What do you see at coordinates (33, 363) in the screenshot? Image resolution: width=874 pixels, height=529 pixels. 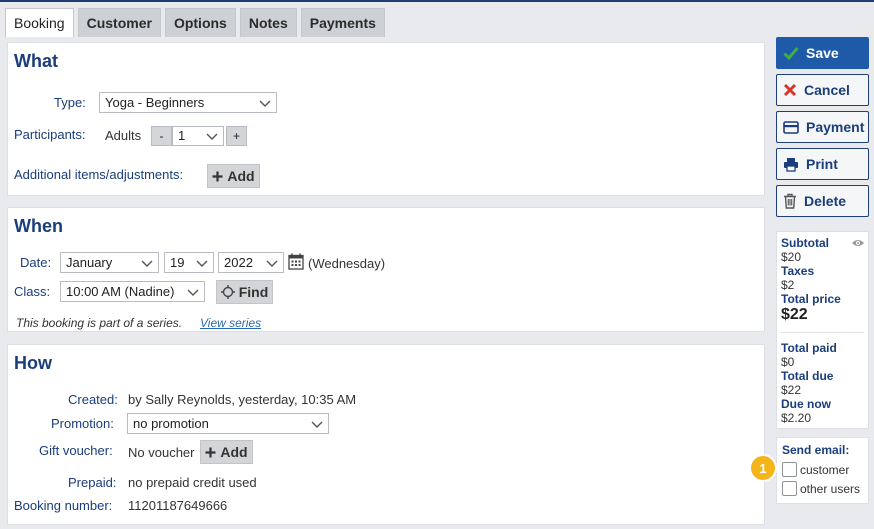 I see `how-heading: How` at bounding box center [33, 363].